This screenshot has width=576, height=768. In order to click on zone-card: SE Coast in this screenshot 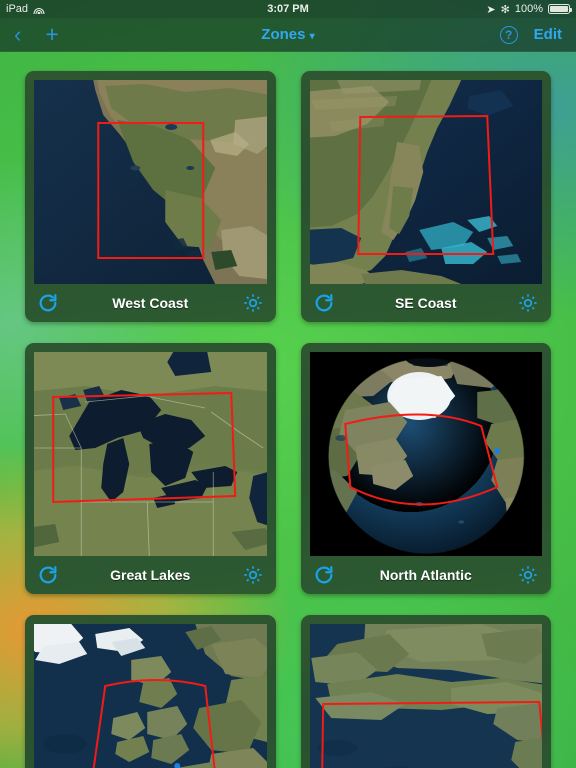, I will do `click(425, 196)`.